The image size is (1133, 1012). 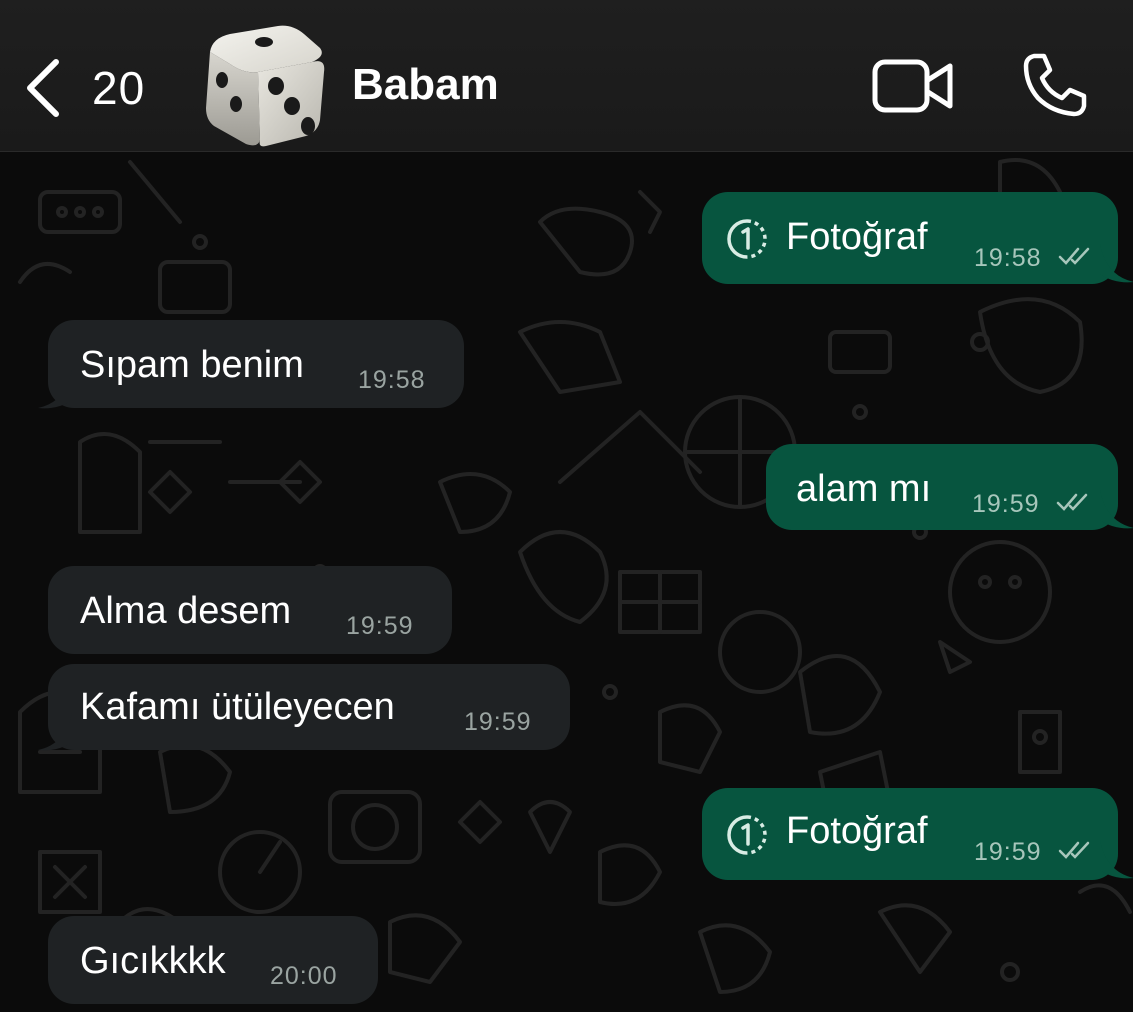 What do you see at coordinates (192, 365) in the screenshot?
I see `message-text: Sıpam benim` at bounding box center [192, 365].